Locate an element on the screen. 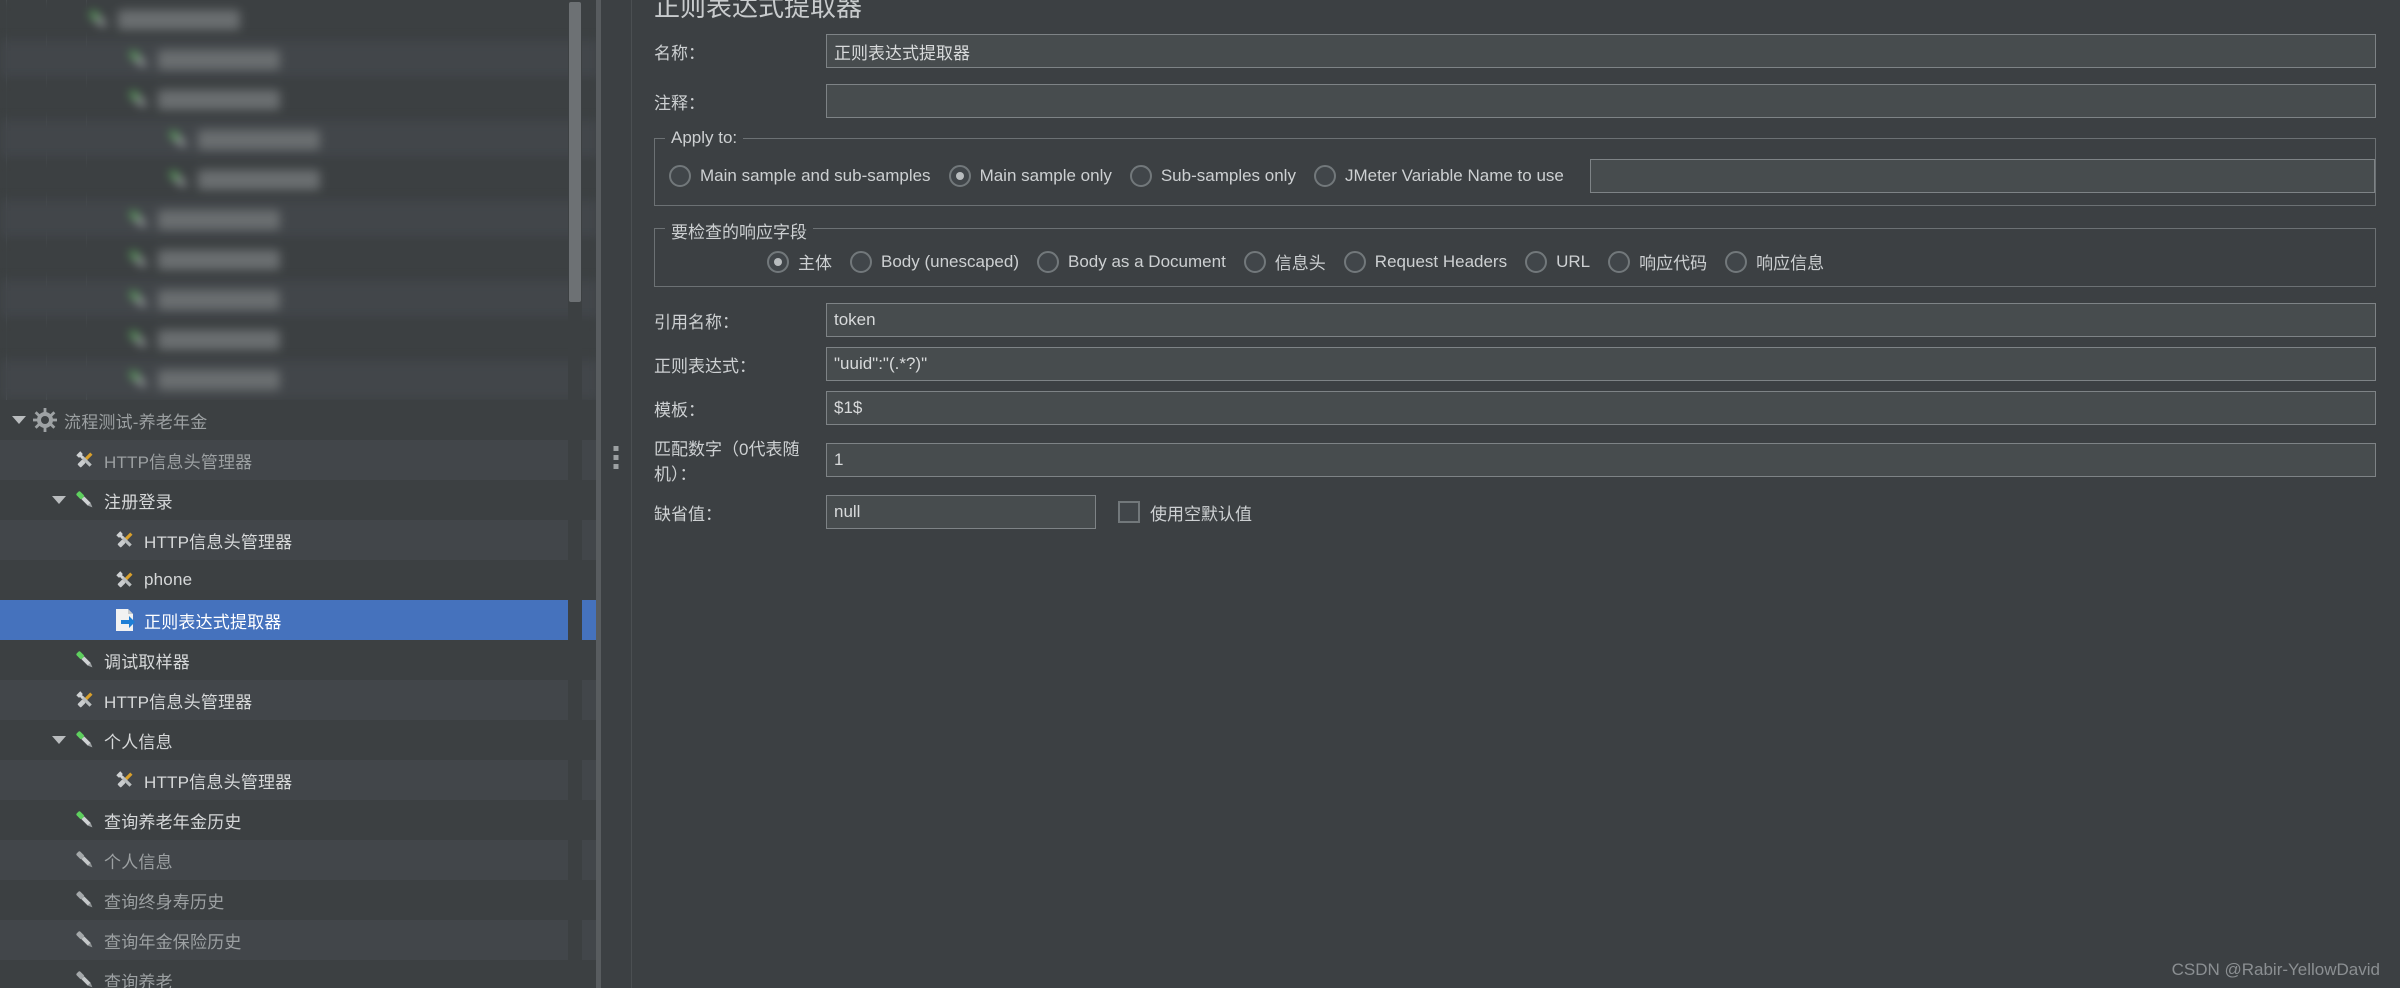  extractor-field-row: 模板： is located at coordinates (1515, 408).